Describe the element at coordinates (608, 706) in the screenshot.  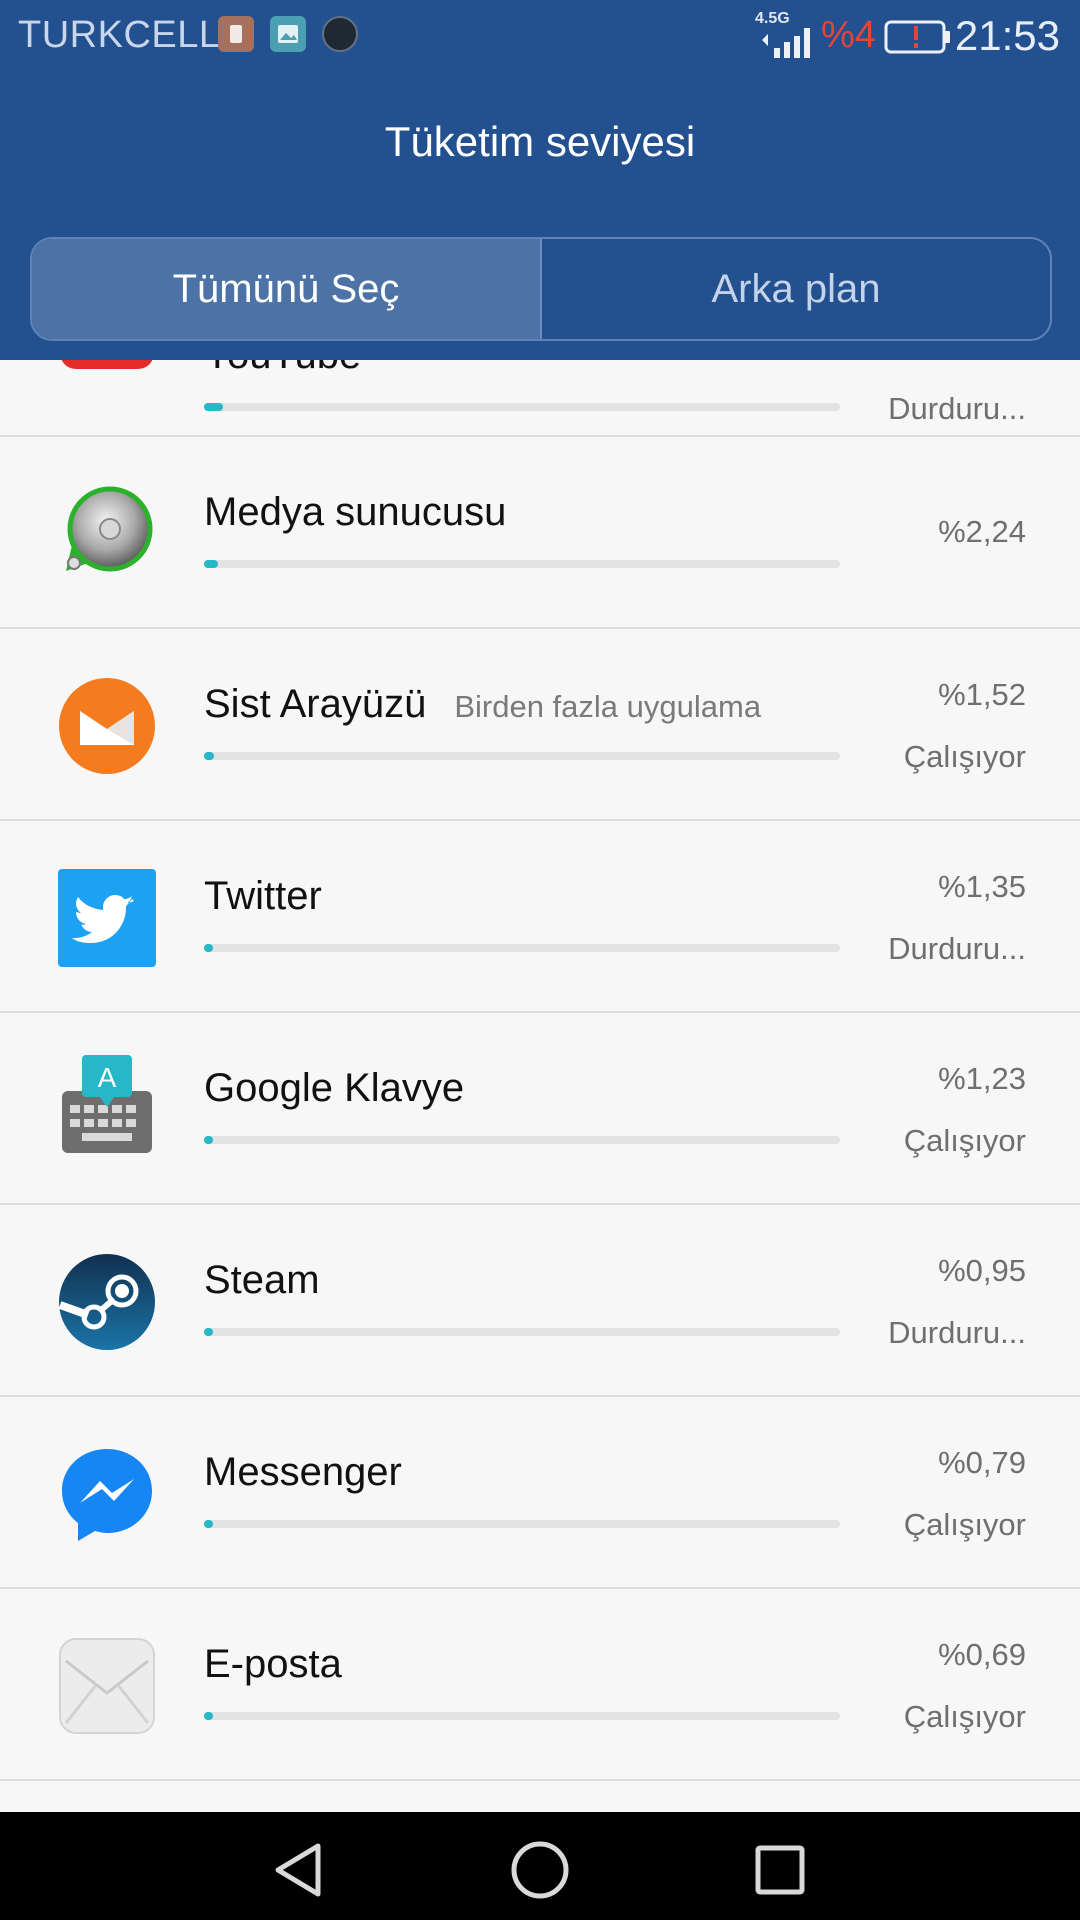
I see `app-subtitle: Birden fazla uygulama` at that location.